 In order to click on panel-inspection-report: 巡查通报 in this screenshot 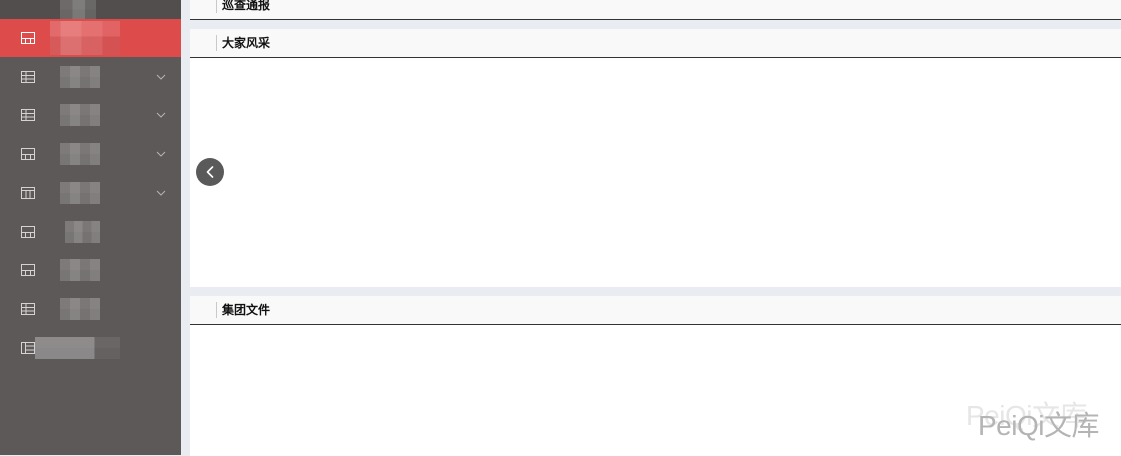, I will do `click(655, 10)`.